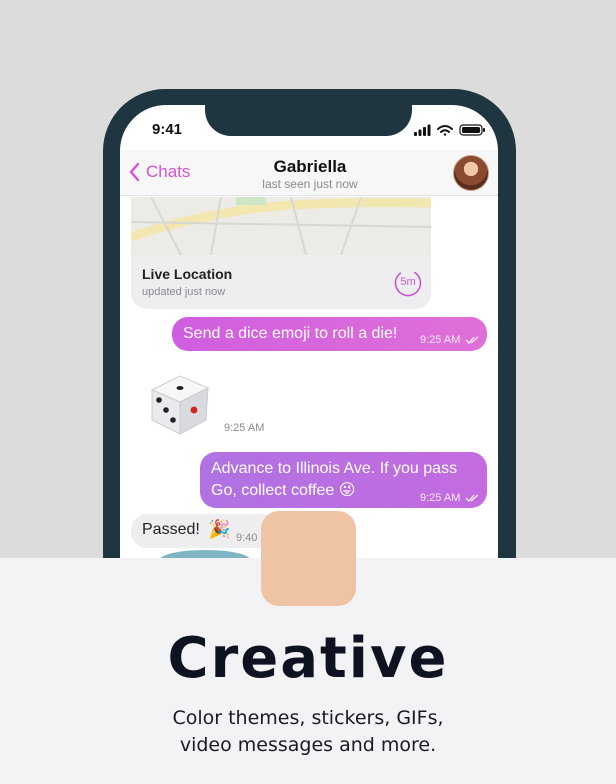 Image resolution: width=616 pixels, height=784 pixels. I want to click on map-thumbnail, so click(281, 226).